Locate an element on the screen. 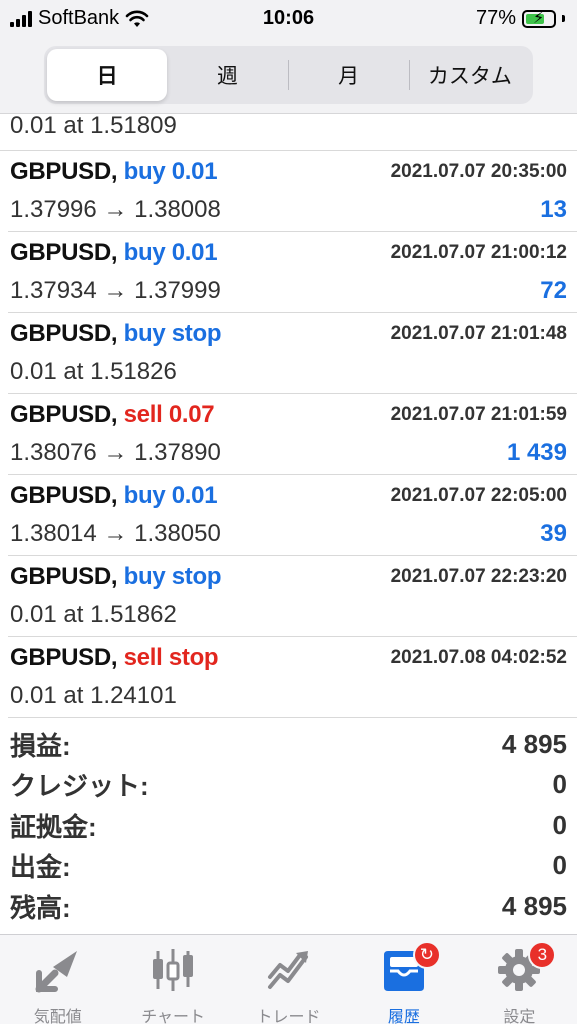 The width and height of the screenshot is (577, 1024). status-right: 77% ⚡ is located at coordinates (520, 18).